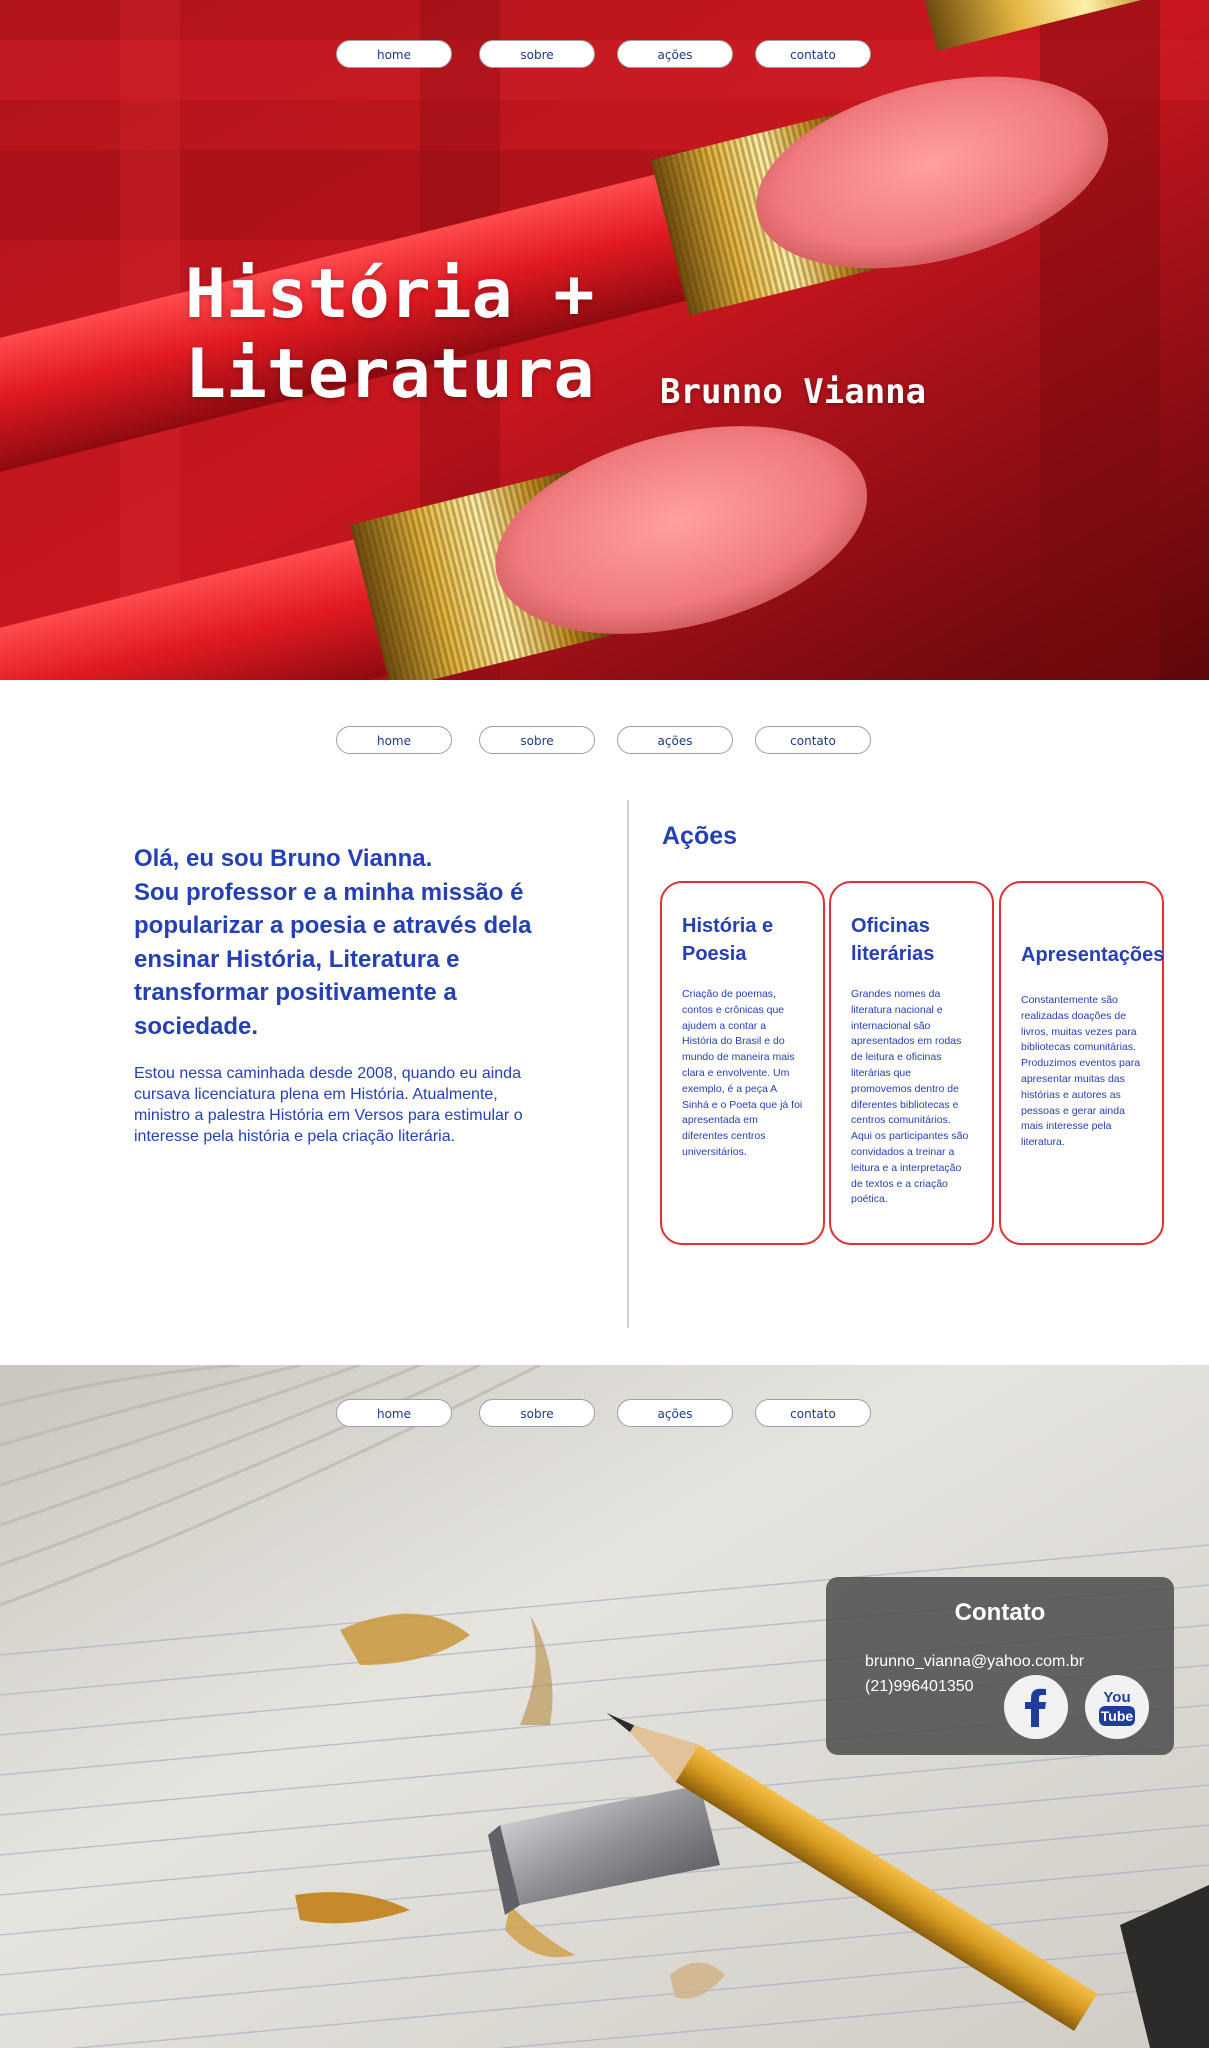 Image resolution: width=1209 pixels, height=2048 pixels. I want to click on top-nav: home sobre ações contato, so click(604, 56).